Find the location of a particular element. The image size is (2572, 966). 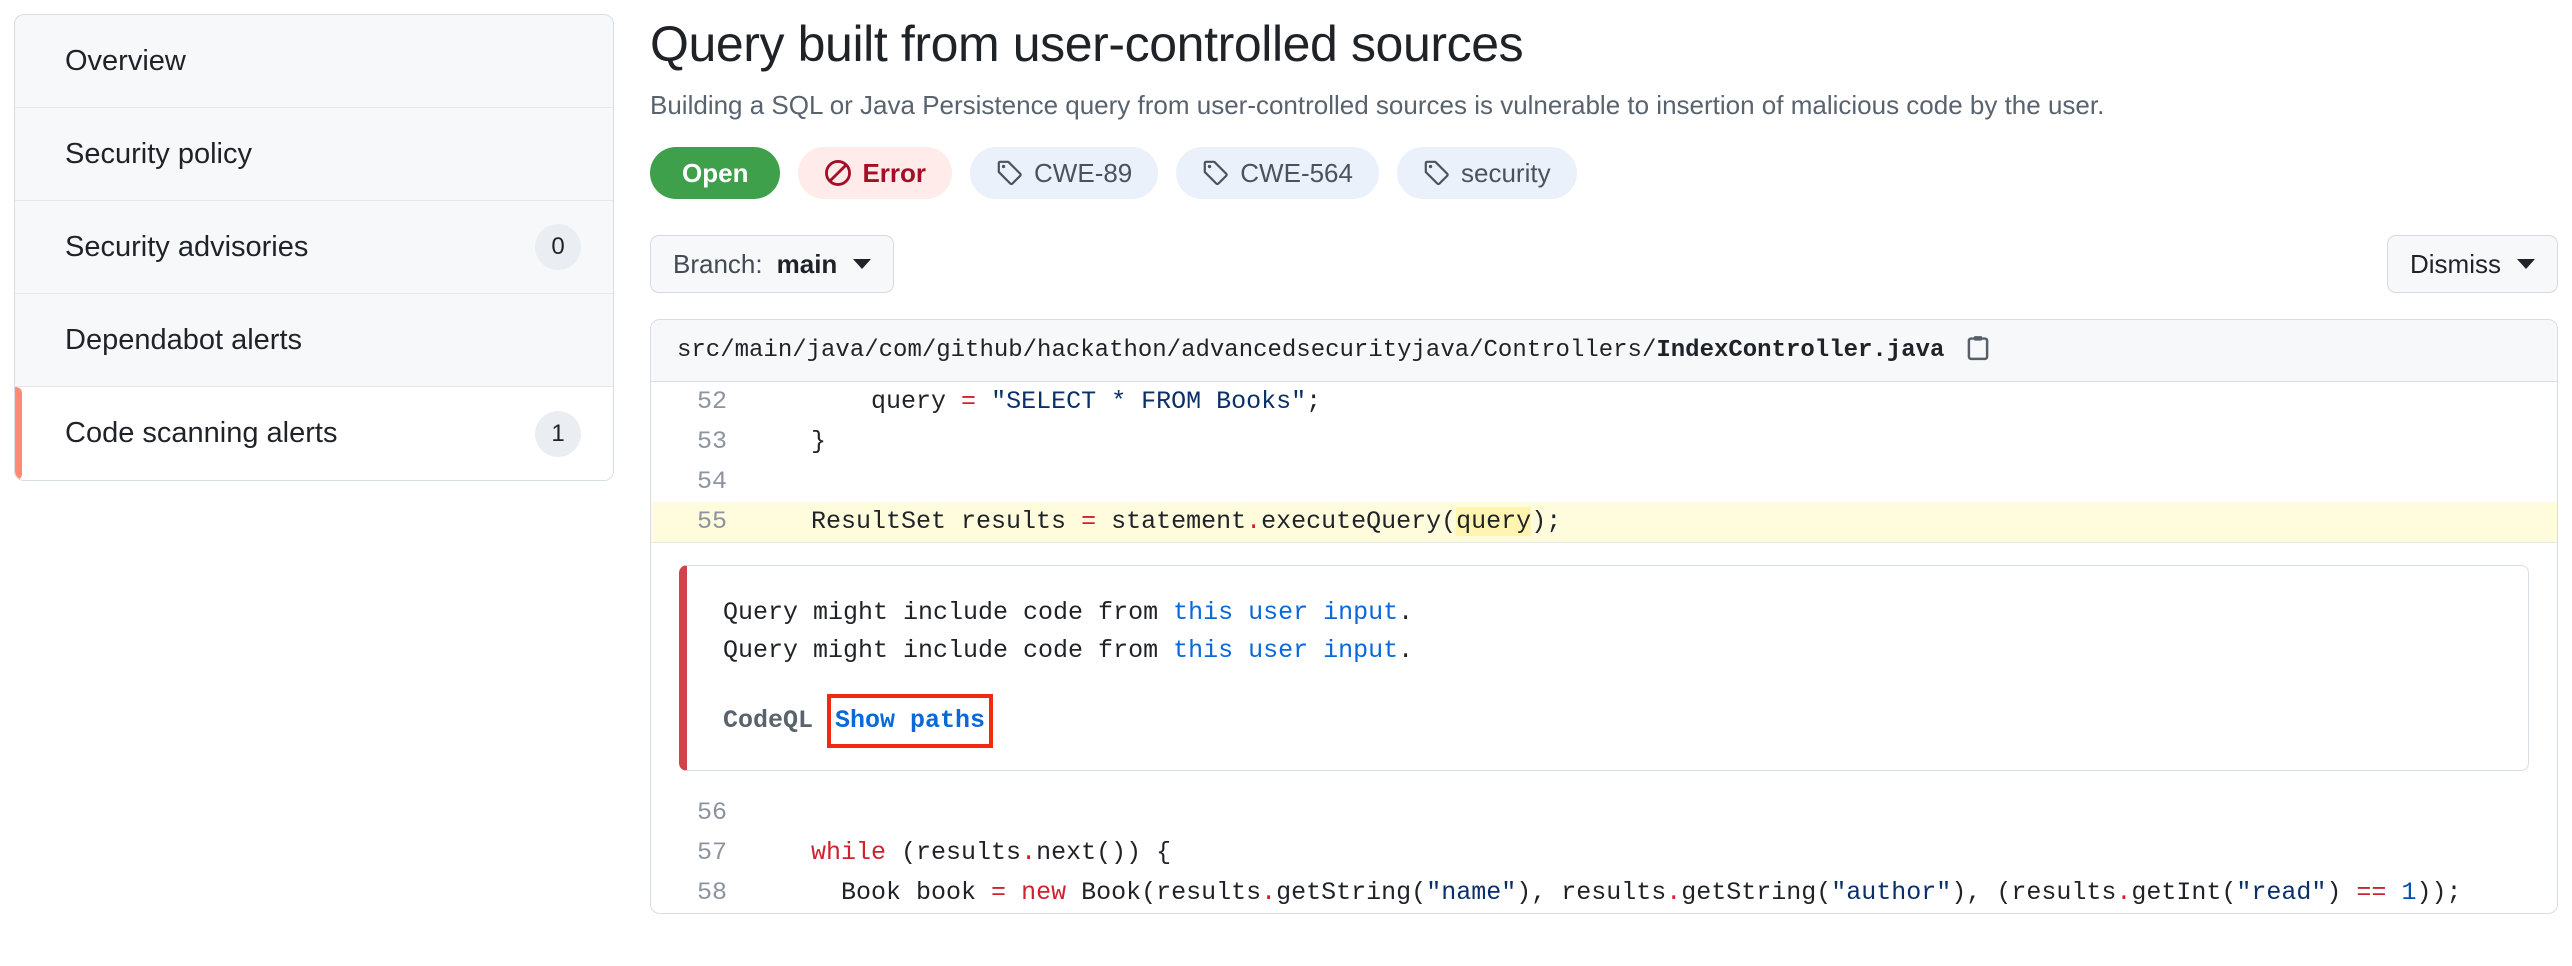

sidebar-item-security-policy: Security policy is located at coordinates (314, 154).